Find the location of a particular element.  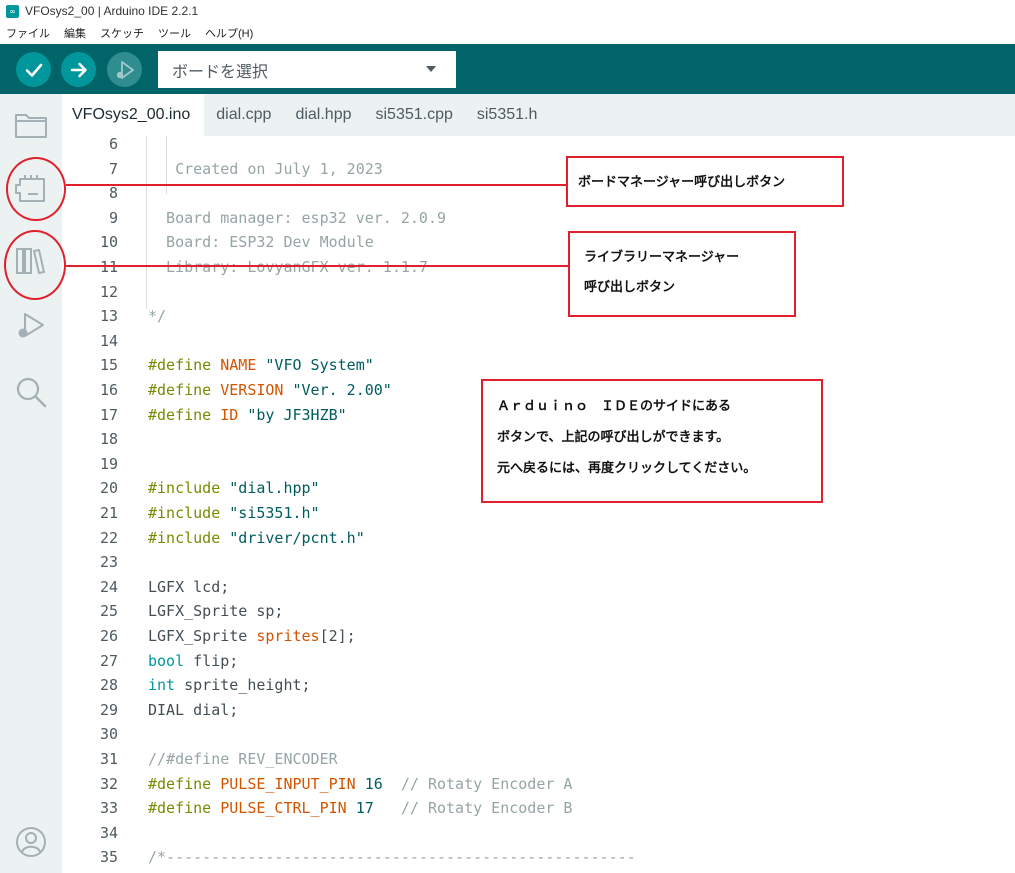

annotation-library-manager: ライブラリーマネージャー 呼び出しボタン is located at coordinates (682, 274).